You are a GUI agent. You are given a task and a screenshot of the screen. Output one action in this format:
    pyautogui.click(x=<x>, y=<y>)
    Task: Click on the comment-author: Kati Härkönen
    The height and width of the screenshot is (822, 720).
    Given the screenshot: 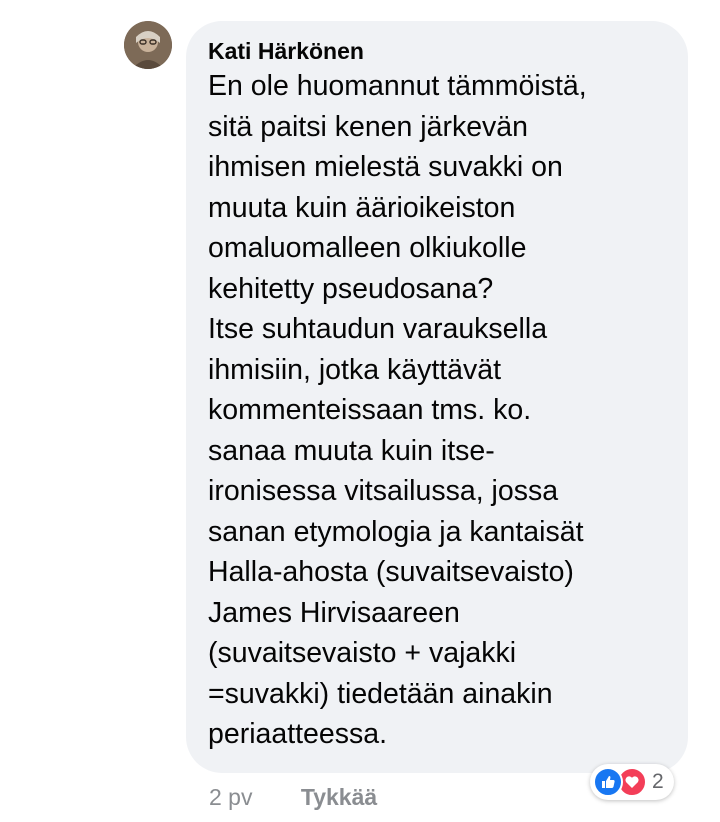 What is the action you would take?
    pyautogui.click(x=438, y=51)
    